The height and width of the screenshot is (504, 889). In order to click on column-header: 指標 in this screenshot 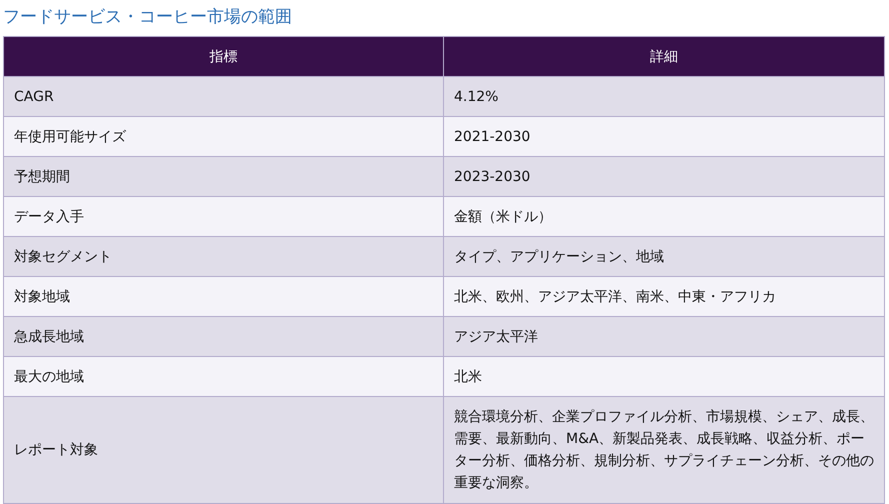, I will do `click(224, 56)`.